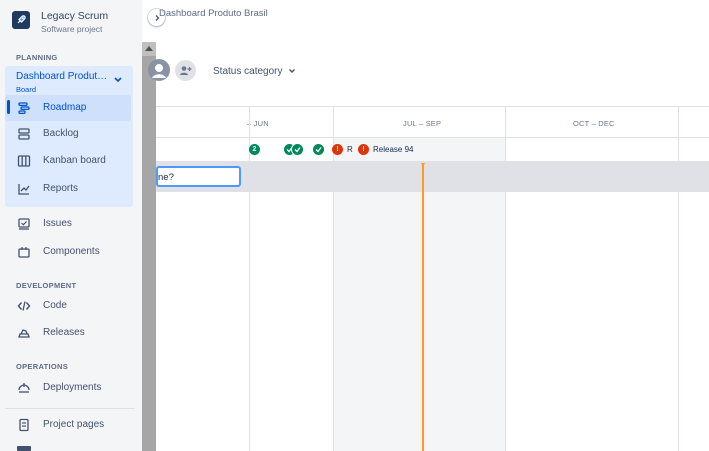 Image resolution: width=709 pixels, height=451 pixels. What do you see at coordinates (350, 149) in the screenshot?
I see `release-label: R` at bounding box center [350, 149].